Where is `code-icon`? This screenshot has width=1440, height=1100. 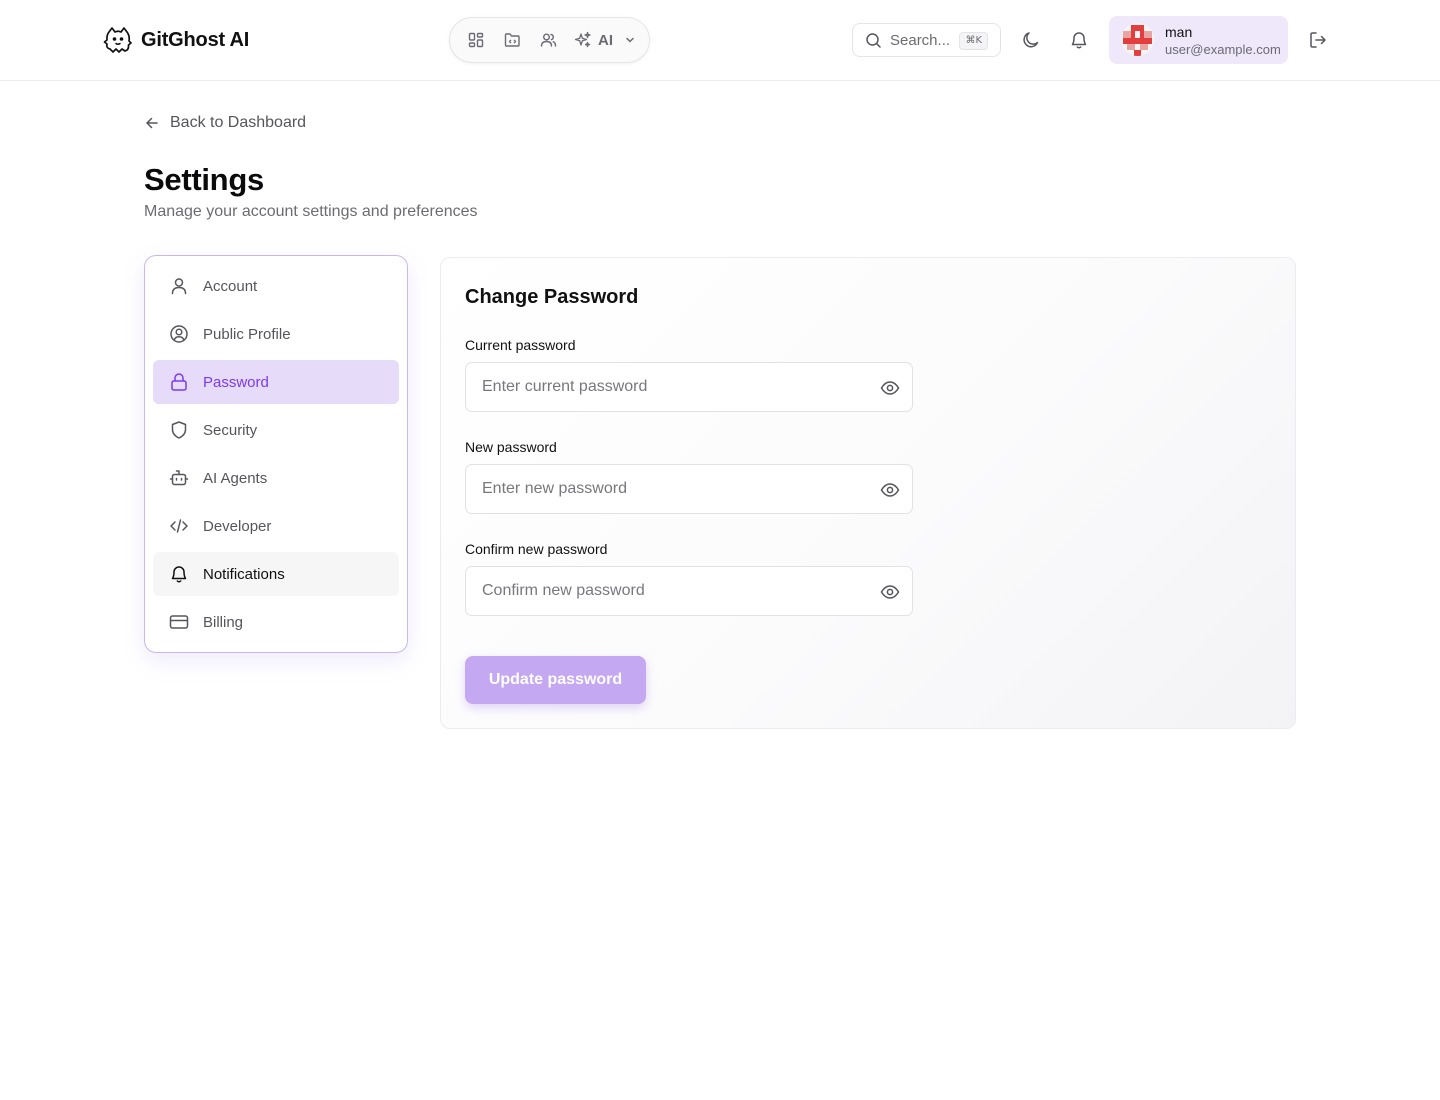
code-icon is located at coordinates (179, 526).